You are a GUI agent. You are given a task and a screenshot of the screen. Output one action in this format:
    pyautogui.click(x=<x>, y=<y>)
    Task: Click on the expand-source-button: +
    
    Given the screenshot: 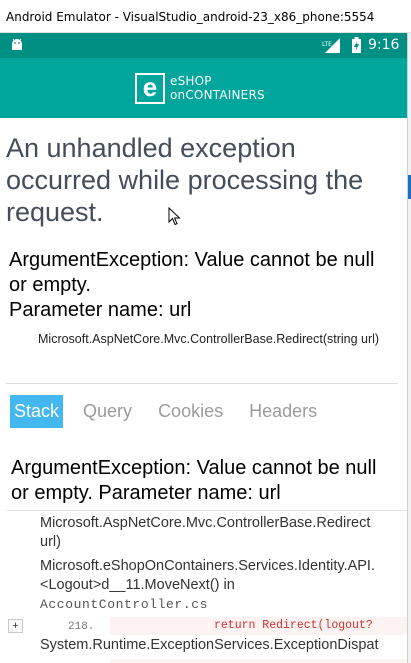 What is the action you would take?
    pyautogui.click(x=15, y=626)
    